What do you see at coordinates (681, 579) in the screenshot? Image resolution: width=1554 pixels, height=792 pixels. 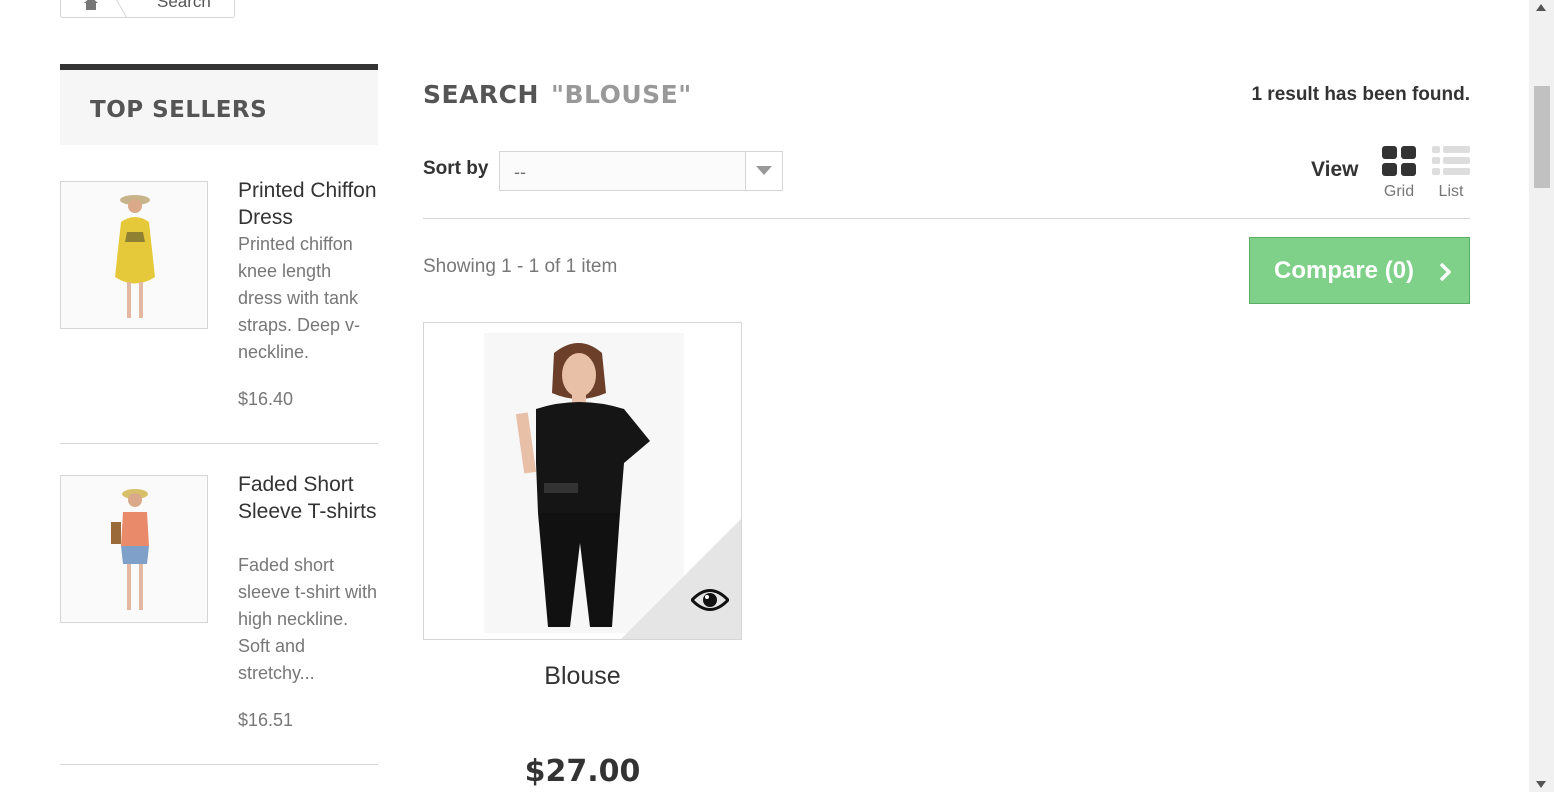 I see `quick-view-corner` at bounding box center [681, 579].